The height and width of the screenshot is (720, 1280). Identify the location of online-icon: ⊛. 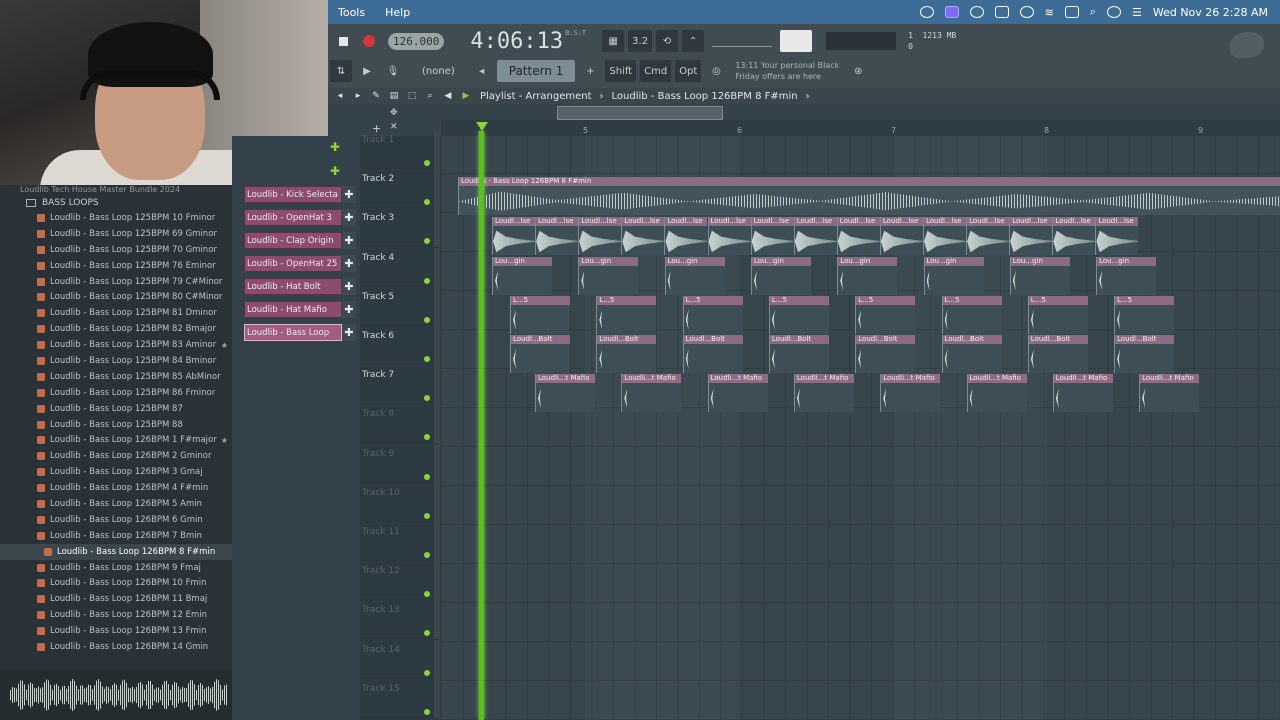
(858, 71).